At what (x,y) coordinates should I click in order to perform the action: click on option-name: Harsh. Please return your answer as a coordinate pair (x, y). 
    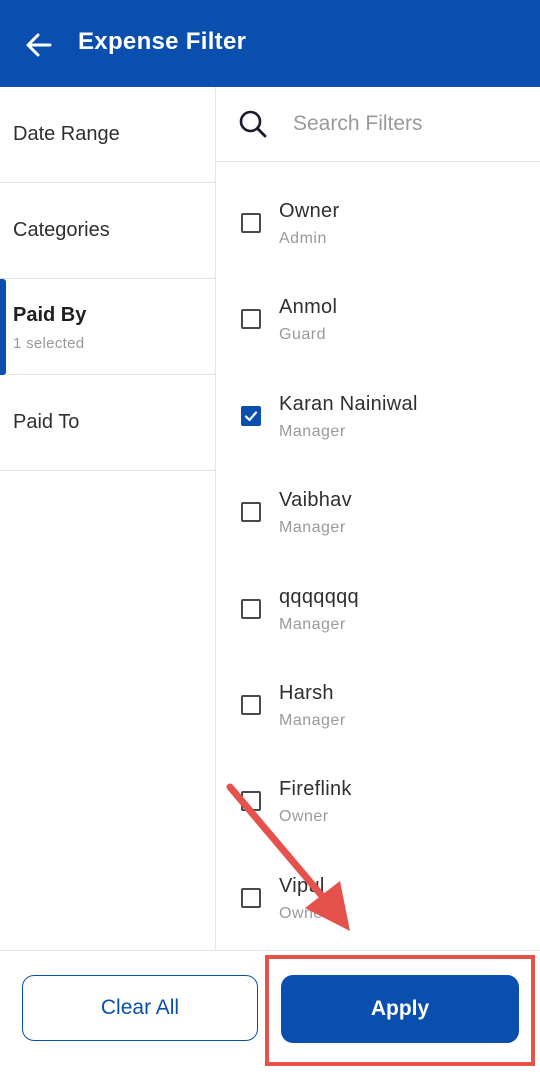
    Looking at the image, I should click on (306, 692).